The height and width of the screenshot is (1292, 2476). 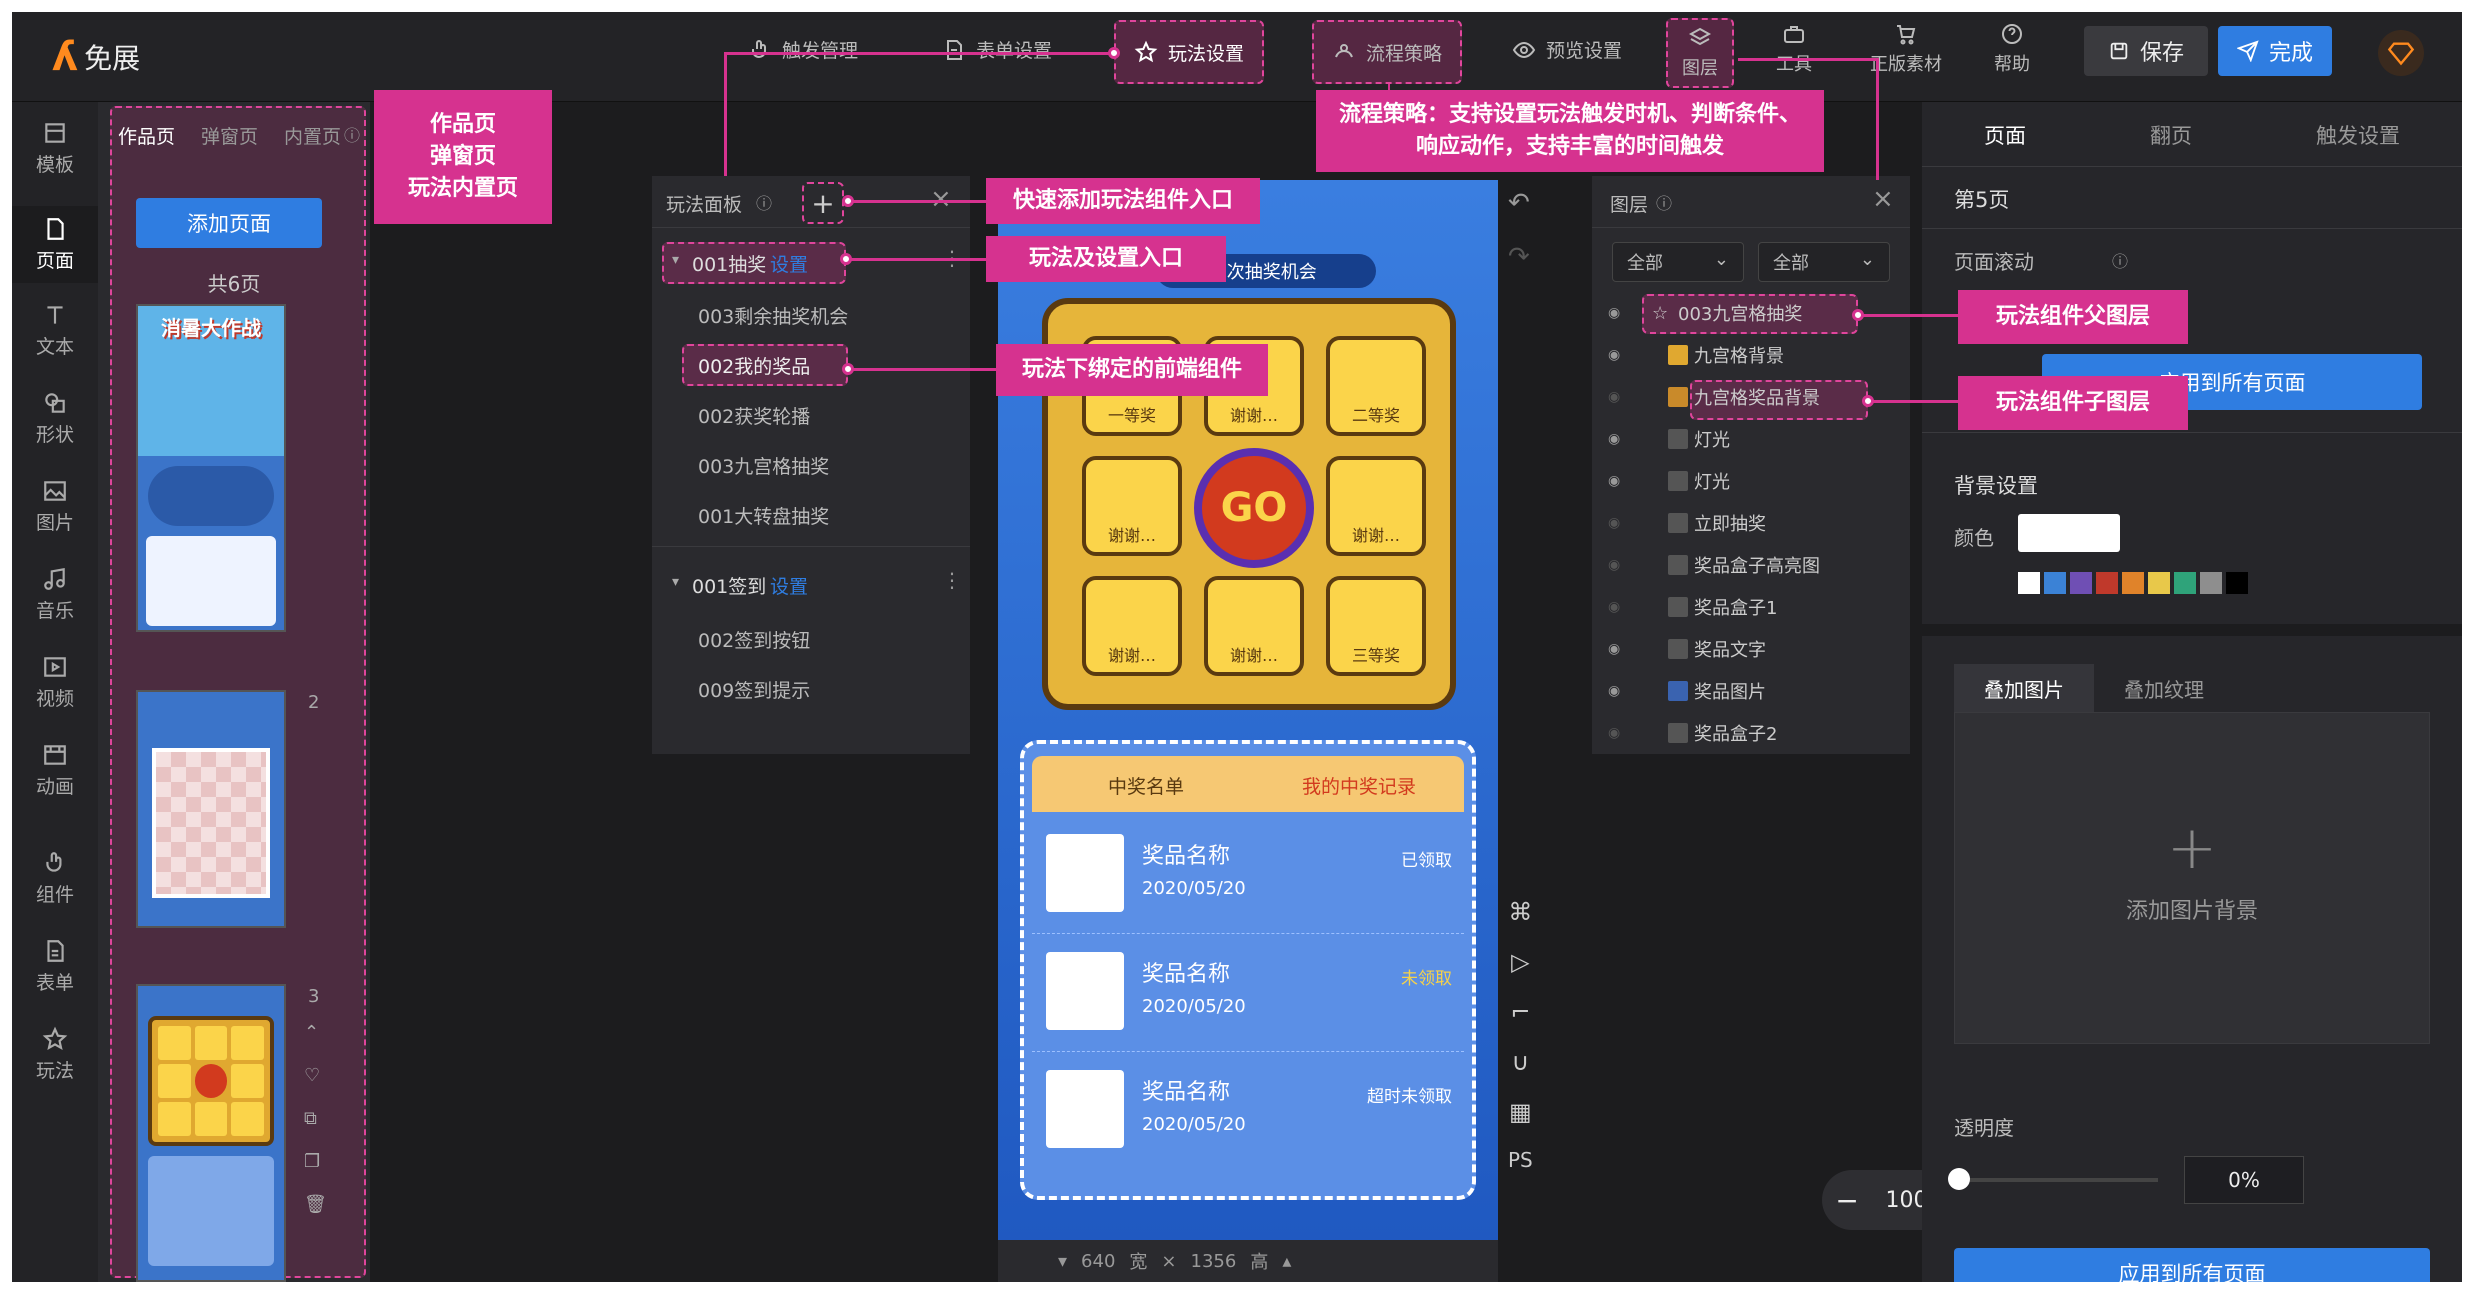 I want to click on rail-shape: 形状, so click(x=55, y=418).